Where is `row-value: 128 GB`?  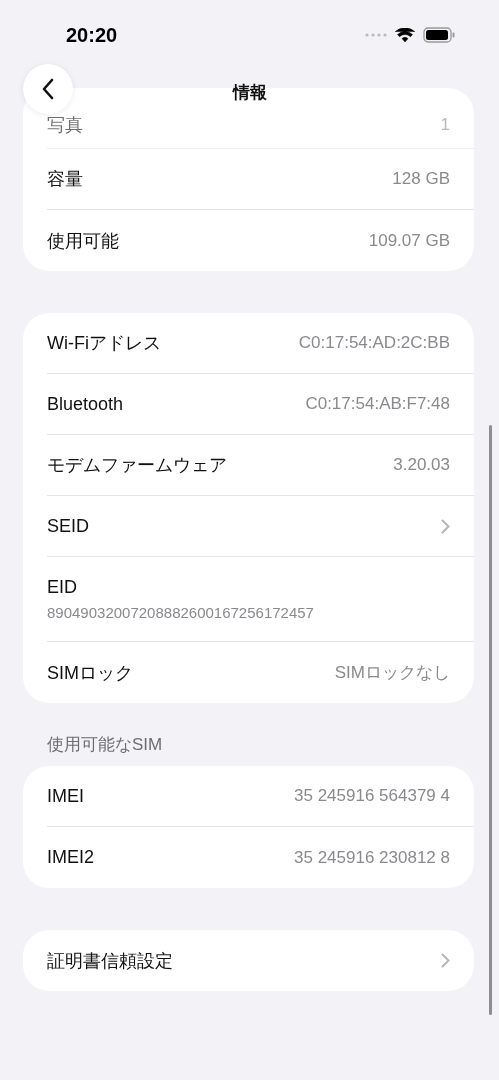
row-value: 128 GB is located at coordinates (421, 179).